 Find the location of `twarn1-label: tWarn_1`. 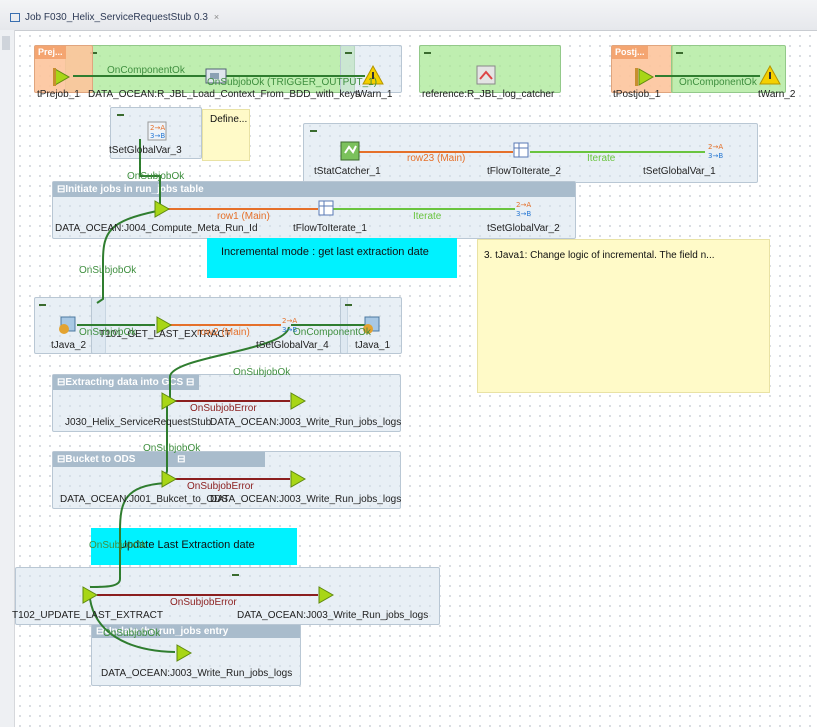

twarn1-label: tWarn_1 is located at coordinates (374, 94).